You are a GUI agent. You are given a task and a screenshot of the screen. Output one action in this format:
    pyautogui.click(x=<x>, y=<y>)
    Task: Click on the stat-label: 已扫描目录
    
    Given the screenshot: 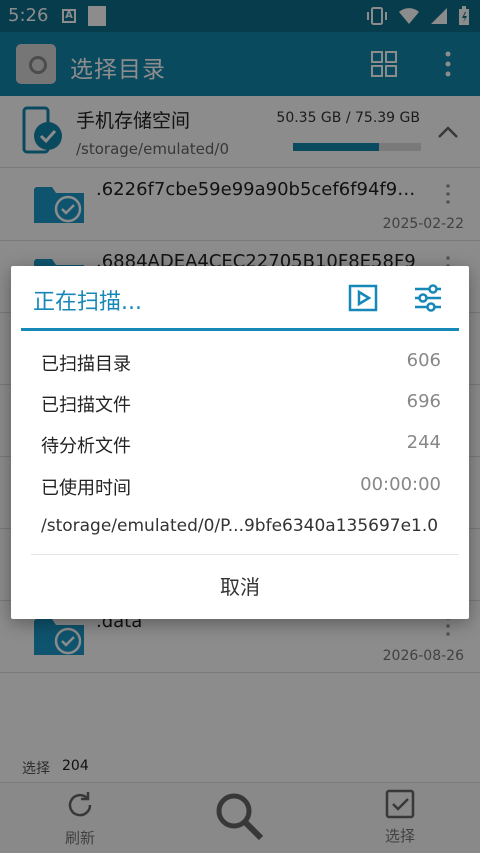 What is the action you would take?
    pyautogui.click(x=86, y=364)
    